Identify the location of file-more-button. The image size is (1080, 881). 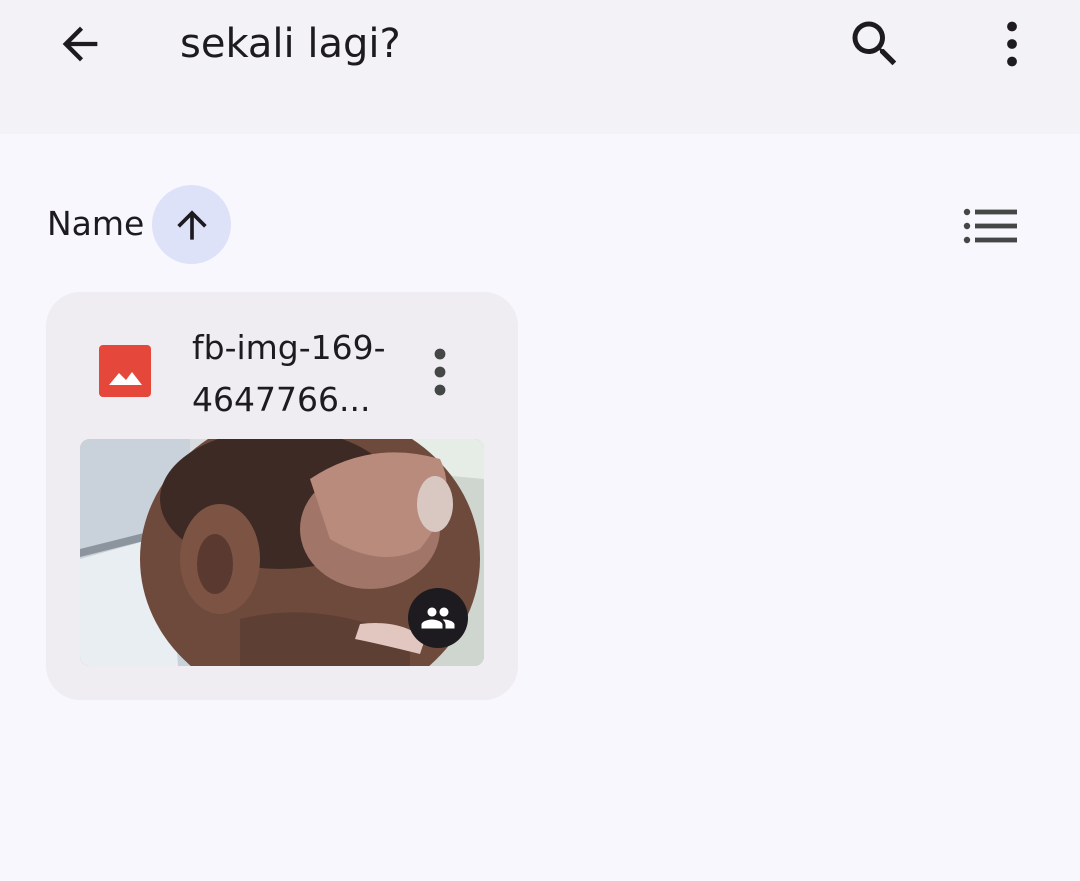
(440, 372).